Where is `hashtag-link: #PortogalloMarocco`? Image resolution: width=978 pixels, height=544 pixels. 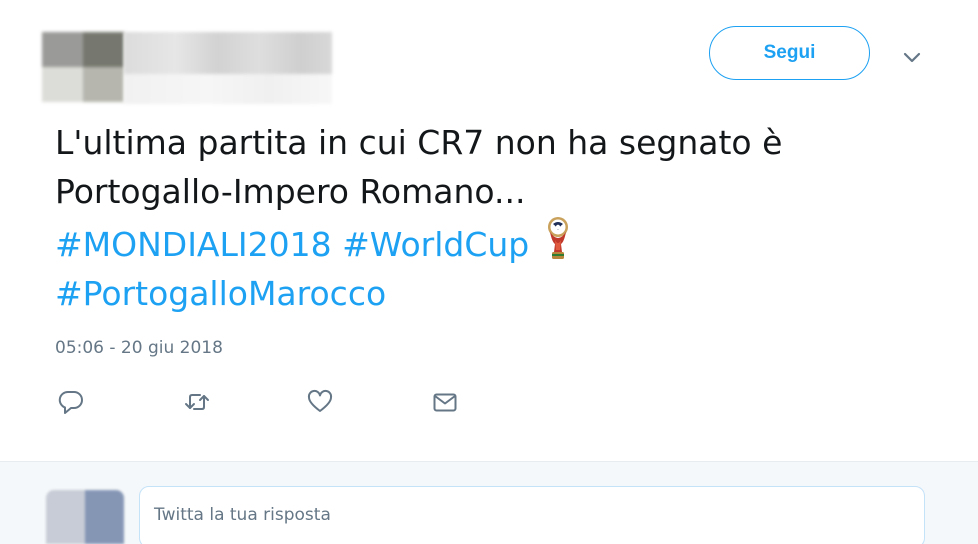
hashtag-link: #PortogalloMarocco is located at coordinates (220, 293).